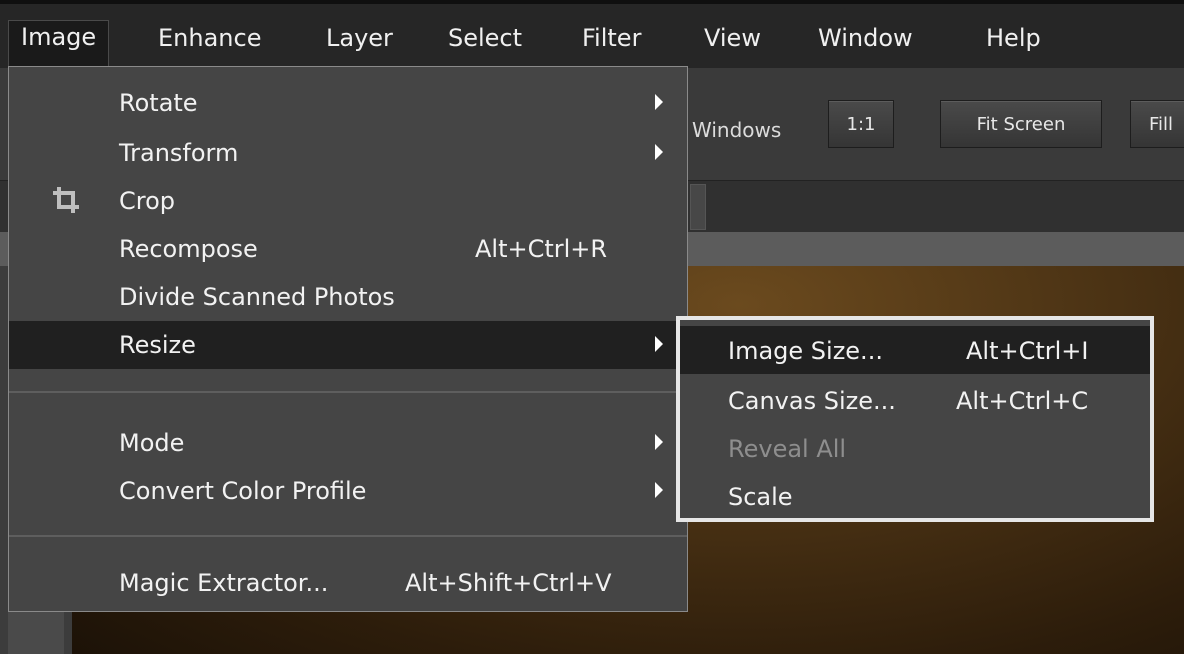  I want to click on zoom-1-1-button: 1:1, so click(861, 124).